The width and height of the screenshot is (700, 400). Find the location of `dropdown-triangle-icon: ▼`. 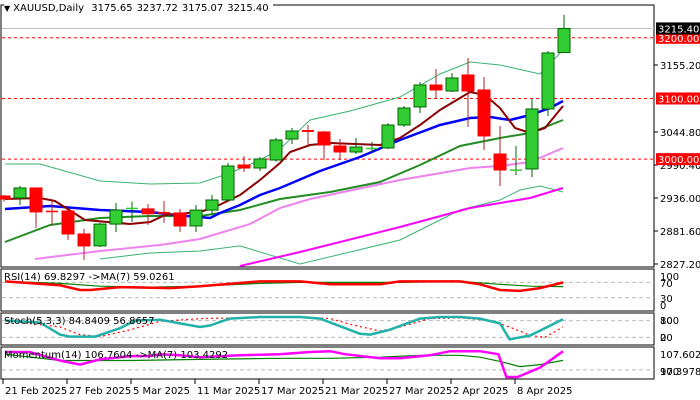

dropdown-triangle-icon: ▼ is located at coordinates (7, 8).